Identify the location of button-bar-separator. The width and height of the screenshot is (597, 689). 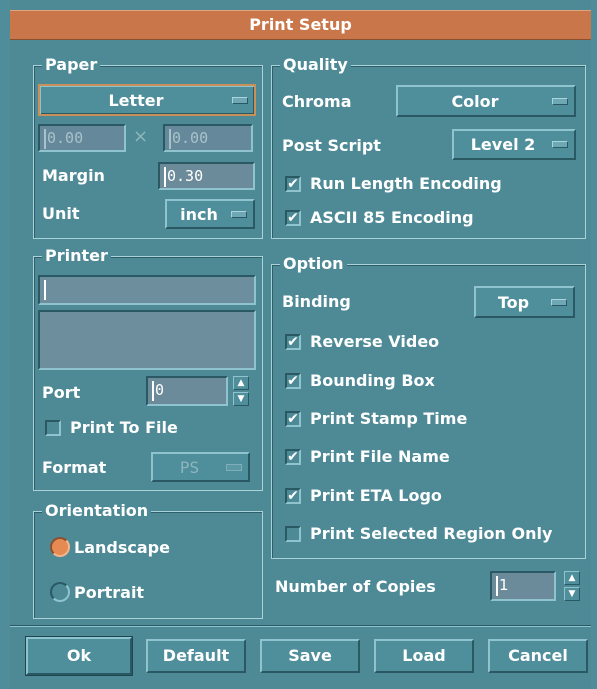
(300, 626).